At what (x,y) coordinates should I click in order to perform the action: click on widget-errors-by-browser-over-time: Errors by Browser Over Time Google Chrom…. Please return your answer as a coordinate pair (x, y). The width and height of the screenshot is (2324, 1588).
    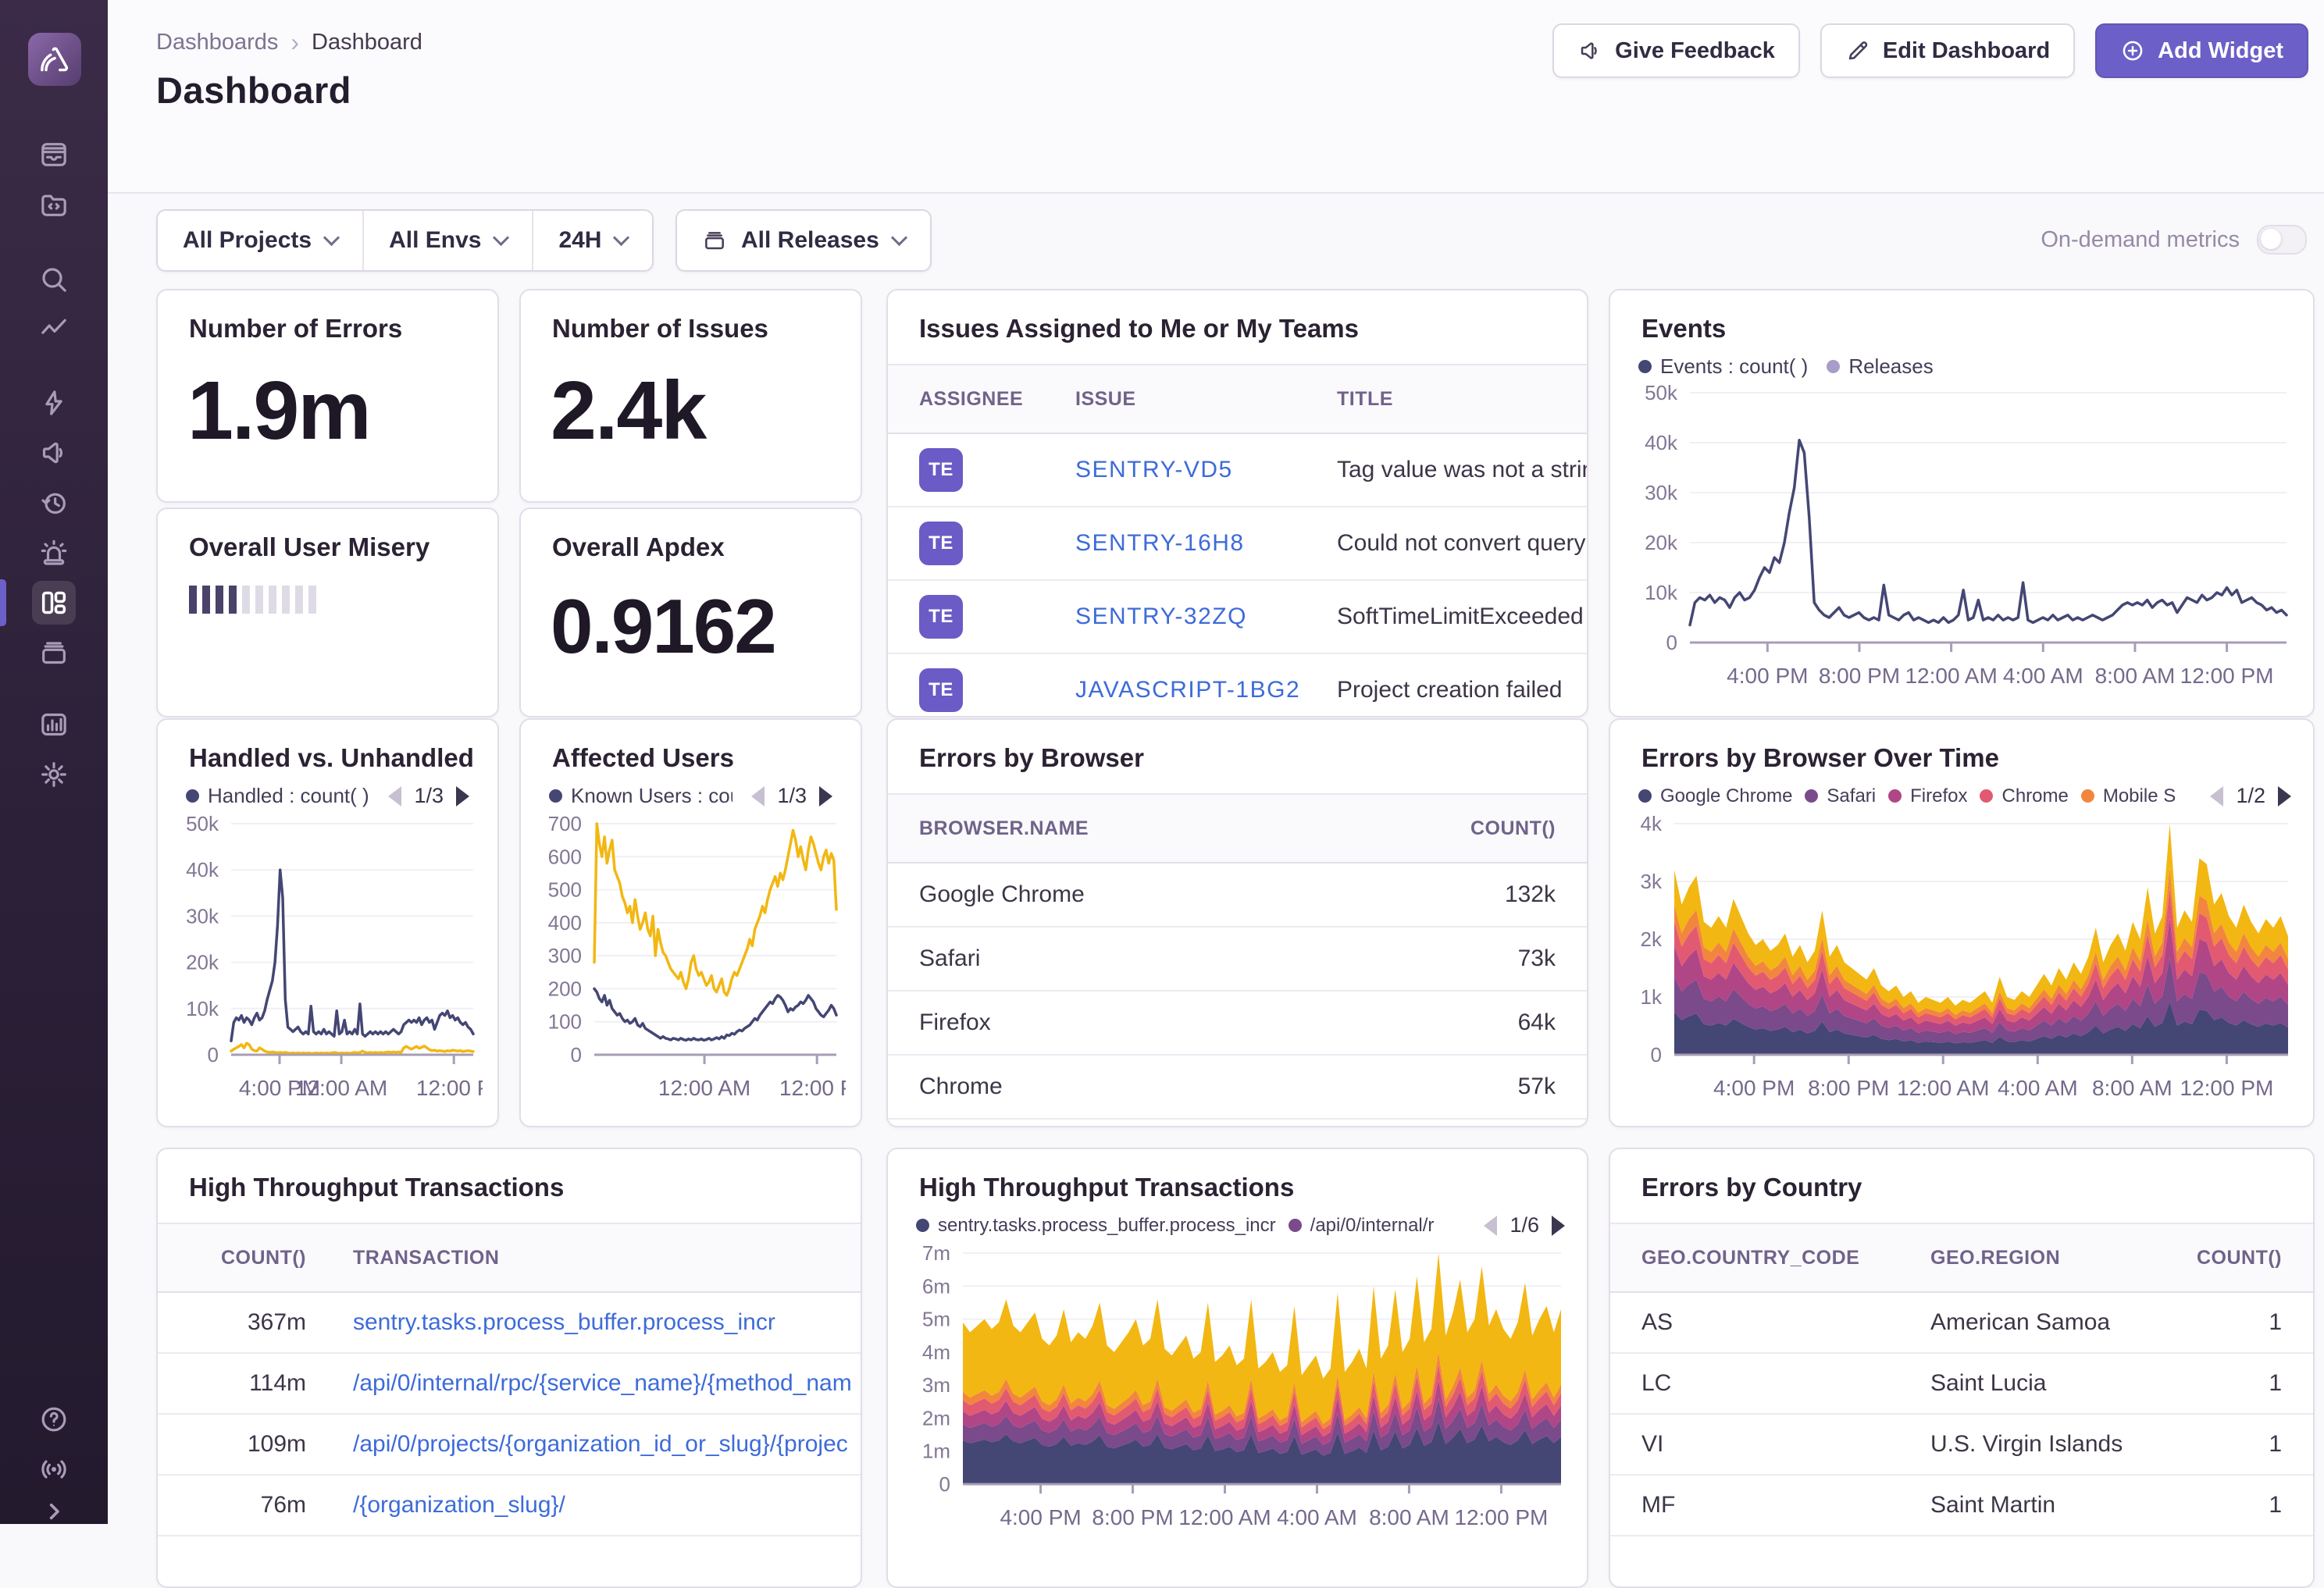
    Looking at the image, I should click on (1962, 922).